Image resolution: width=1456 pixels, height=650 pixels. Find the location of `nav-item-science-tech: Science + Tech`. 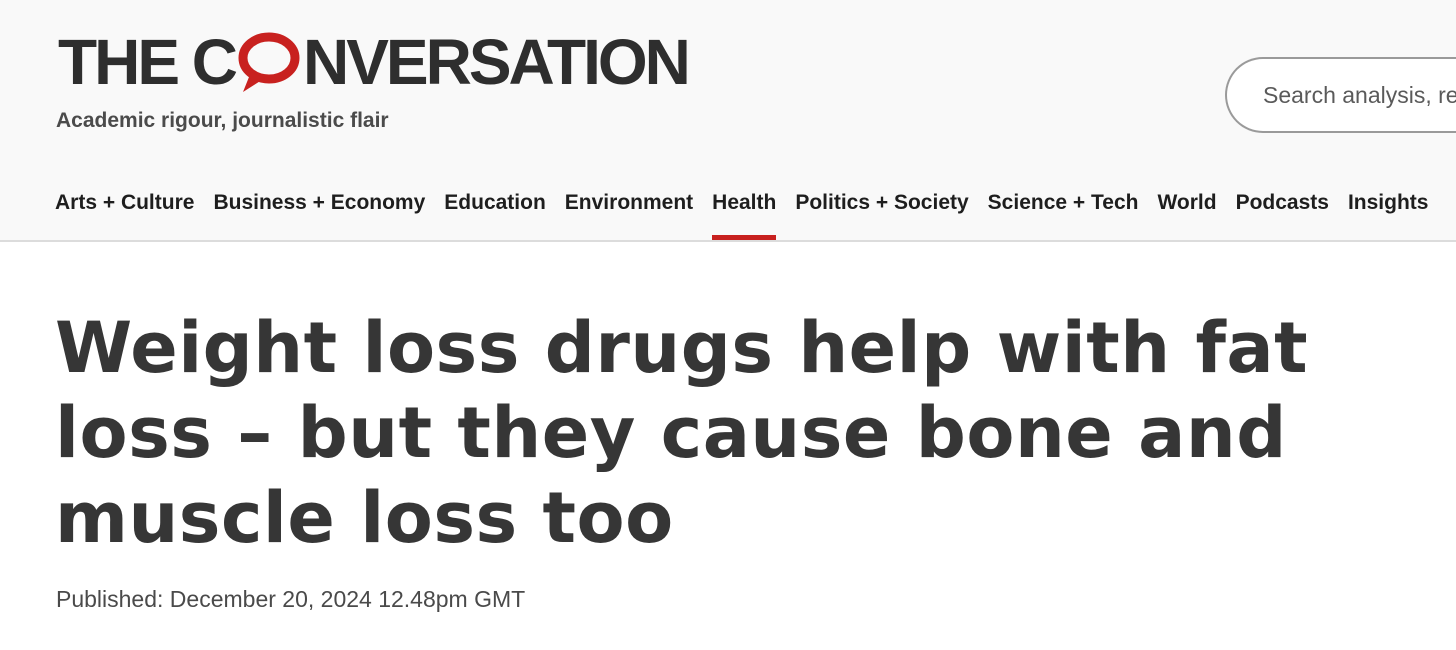

nav-item-science-tech: Science + Tech is located at coordinates (1063, 213).